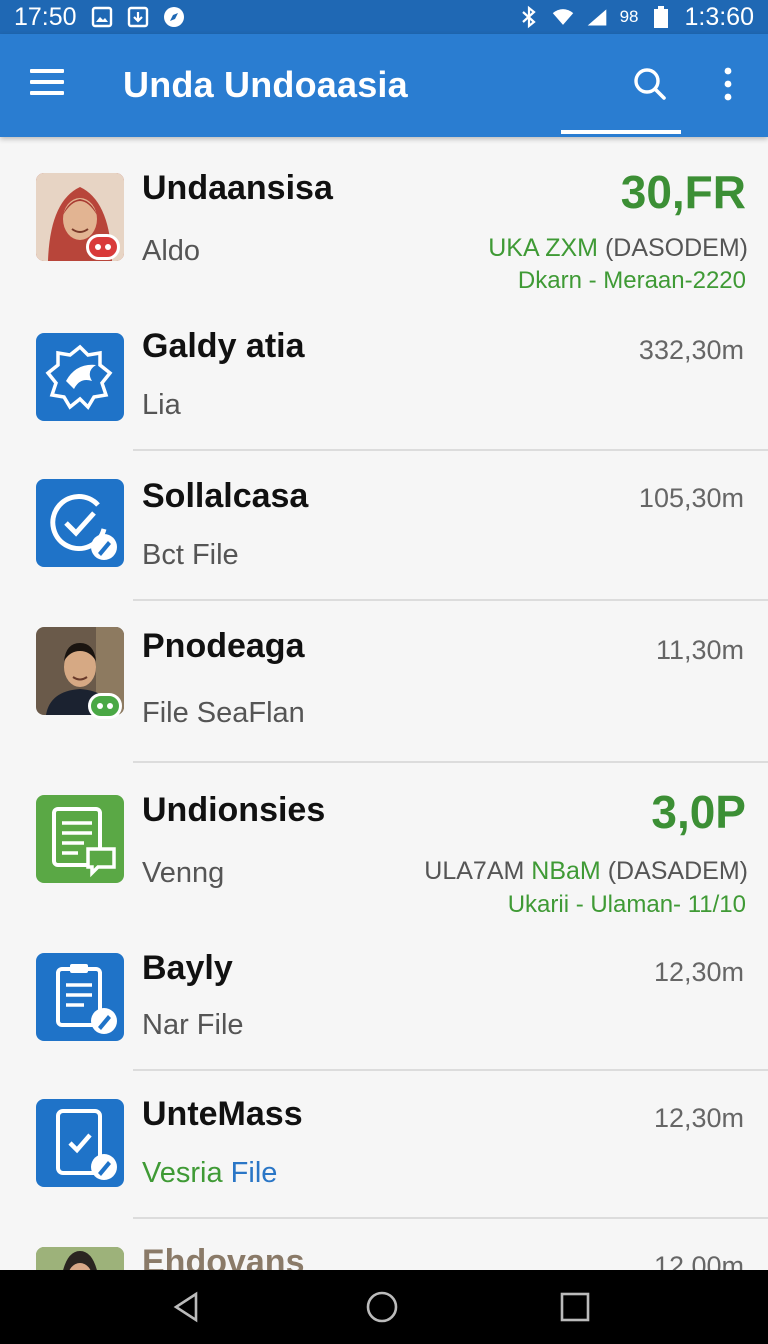 This screenshot has width=768, height=1344. What do you see at coordinates (384, 374) in the screenshot?
I see `list-item: Galdy atia Lia 332,30m` at bounding box center [384, 374].